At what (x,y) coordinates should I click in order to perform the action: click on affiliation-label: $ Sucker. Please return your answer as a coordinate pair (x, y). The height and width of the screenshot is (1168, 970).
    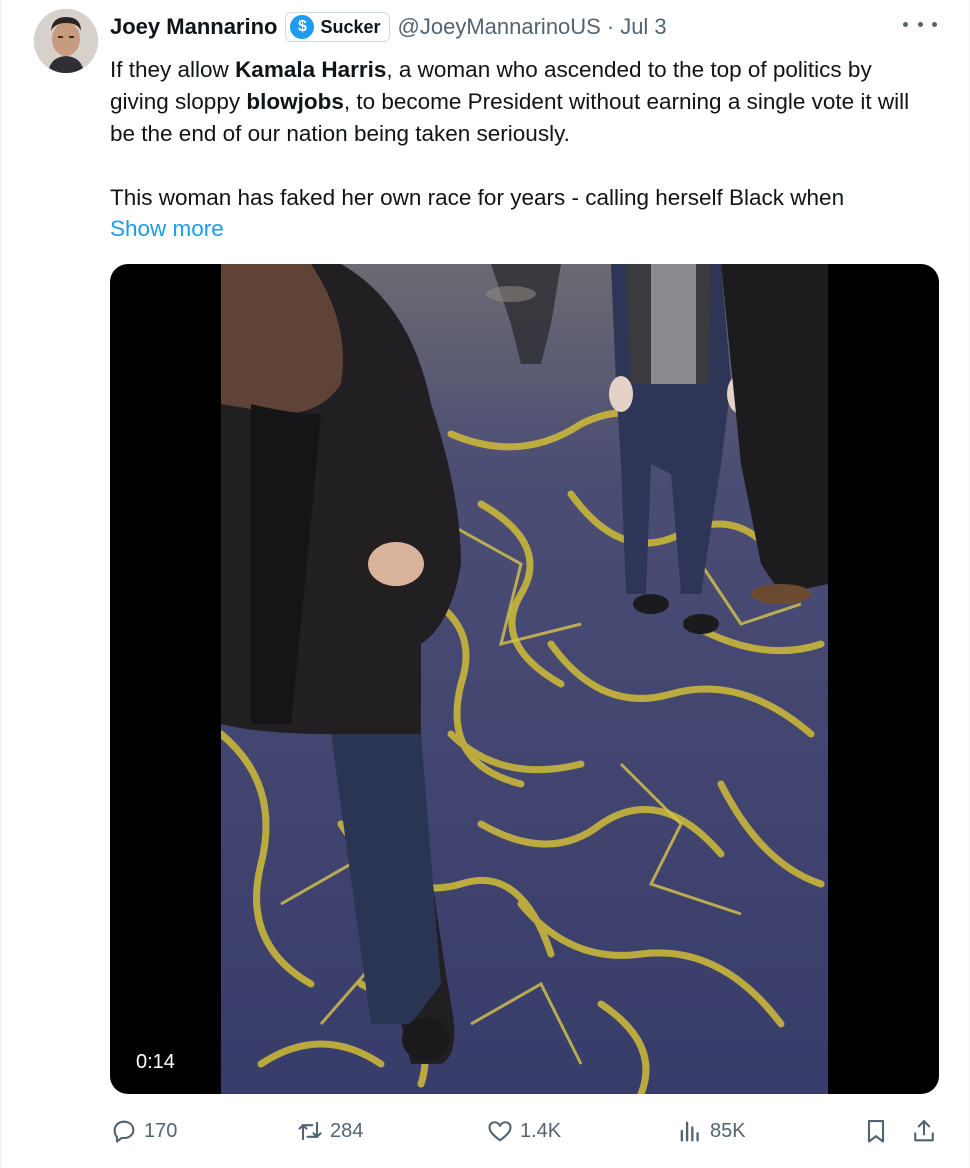
    Looking at the image, I should click on (337, 27).